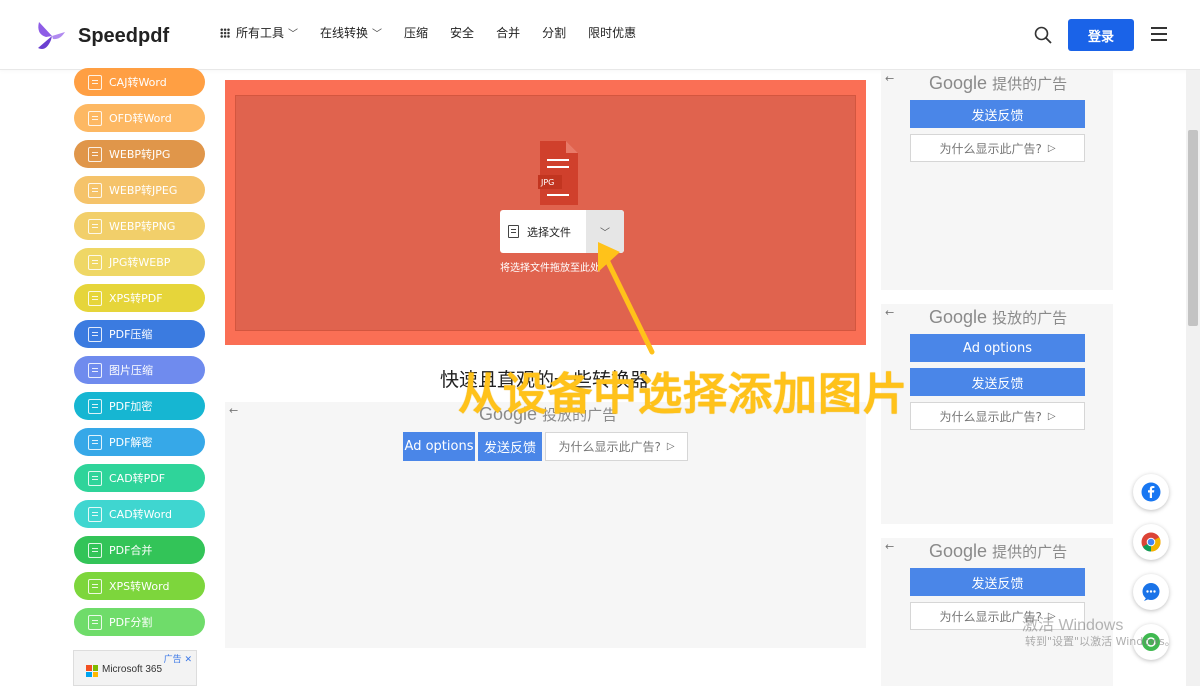 The width and height of the screenshot is (1200, 686). I want to click on butterfly-logo-icon, so click(51, 35).